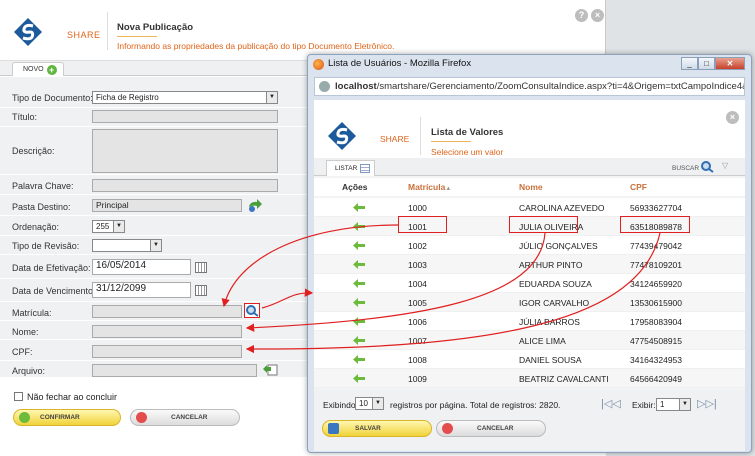 The height and width of the screenshot is (456, 755). What do you see at coordinates (174, 370) in the screenshot?
I see `arquivo-input` at bounding box center [174, 370].